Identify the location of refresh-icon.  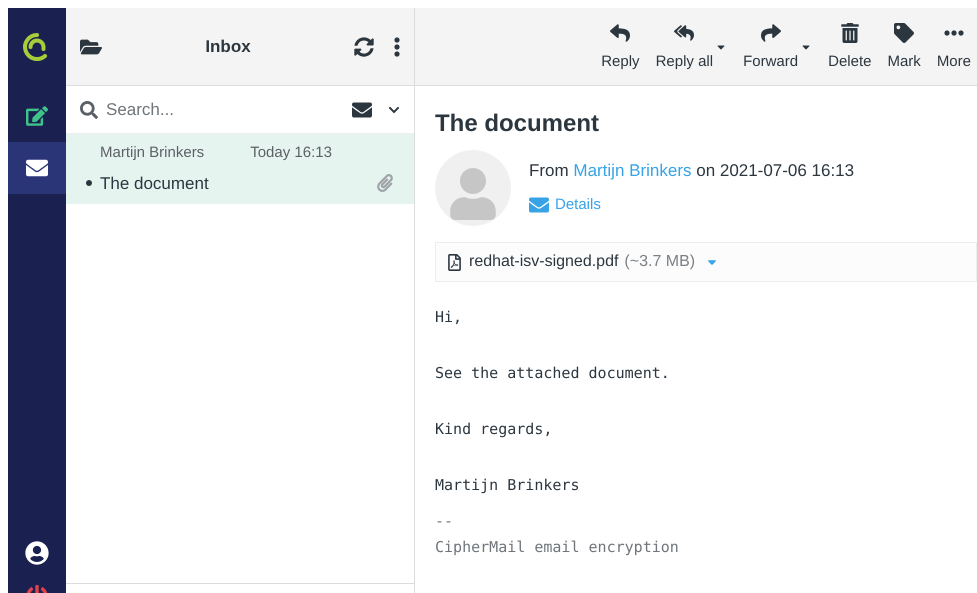
(364, 46).